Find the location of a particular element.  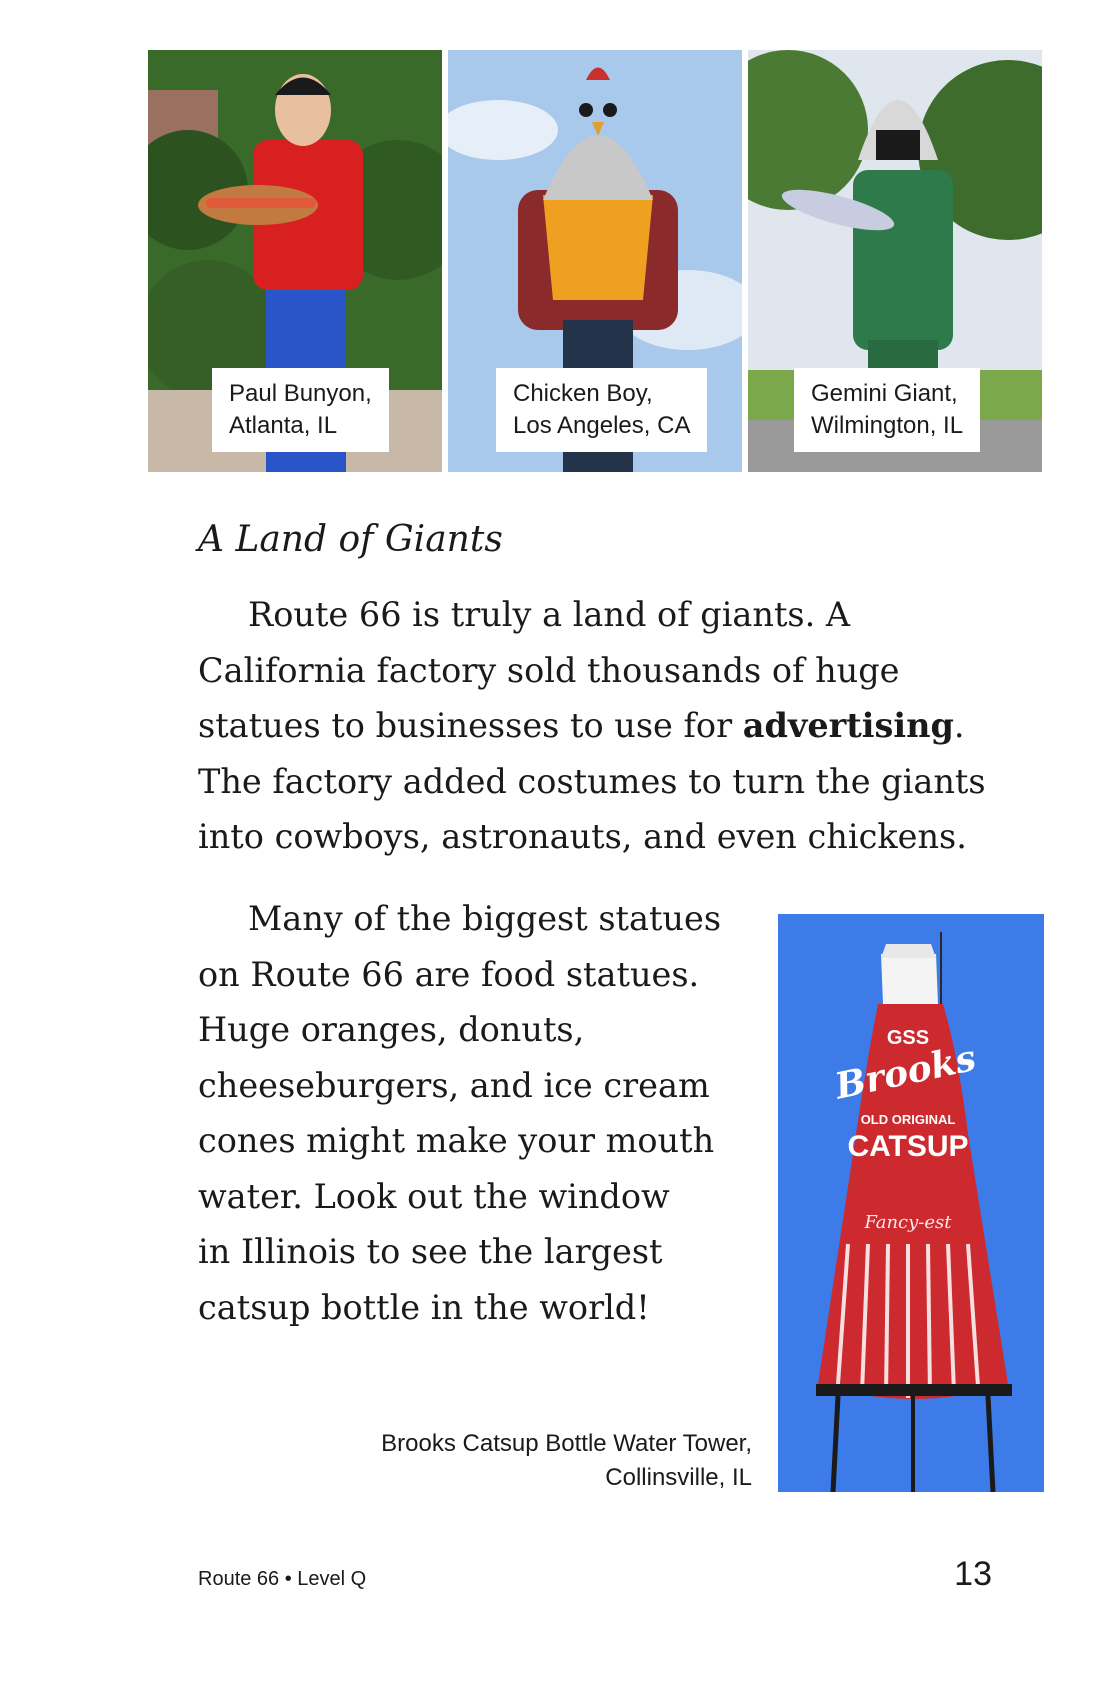

bottle-script-text: Fancy-est is located at coordinates (907, 1222).